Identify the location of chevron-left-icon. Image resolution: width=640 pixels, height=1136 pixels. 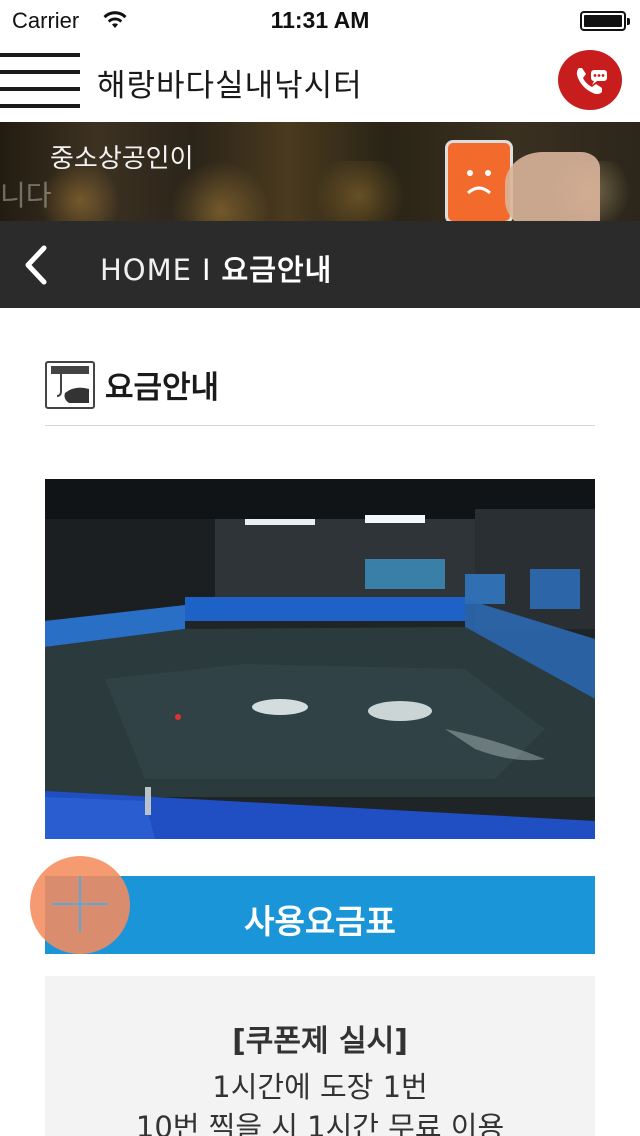
(35, 265).